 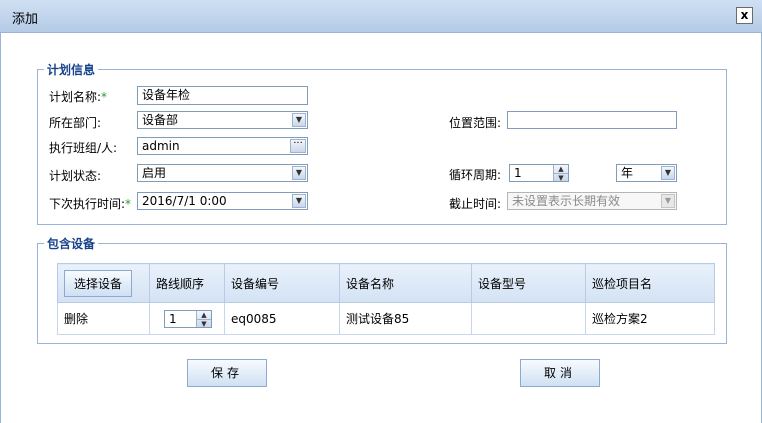 I want to click on column-header: 设备型号, so click(x=528, y=283).